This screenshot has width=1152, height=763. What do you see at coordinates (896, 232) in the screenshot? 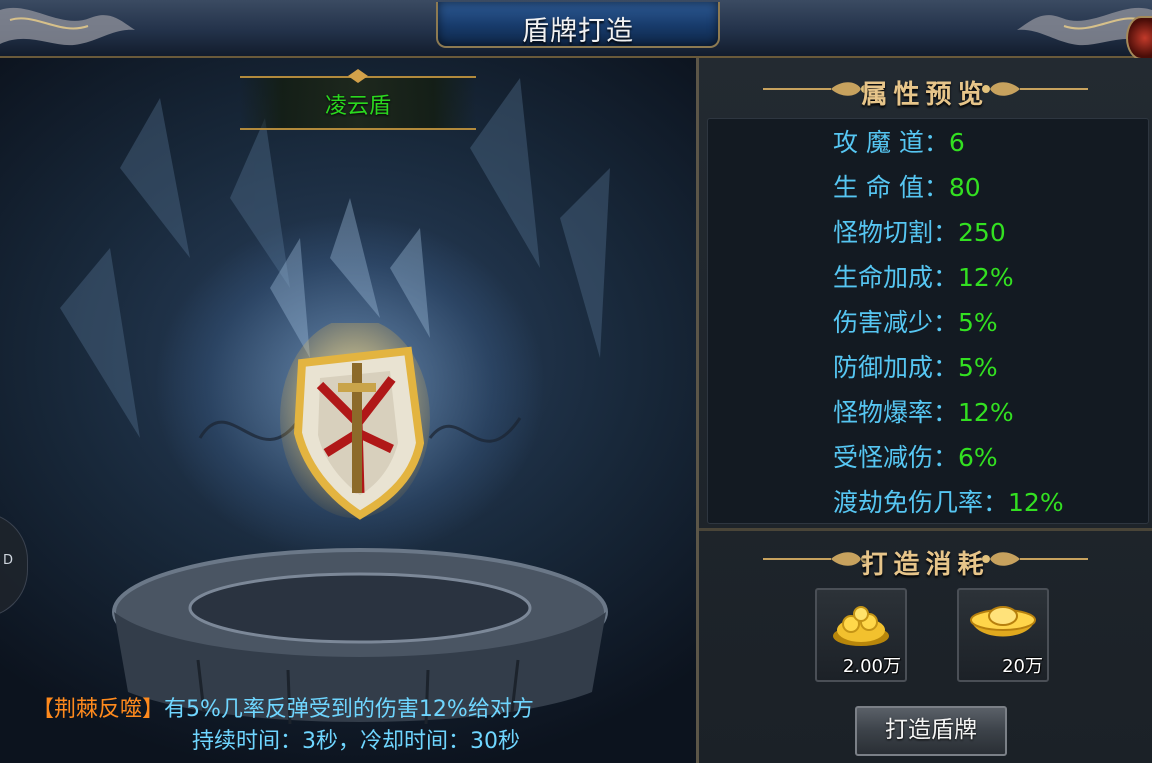
I see `attribute-label: 怪物切割：` at bounding box center [896, 232].